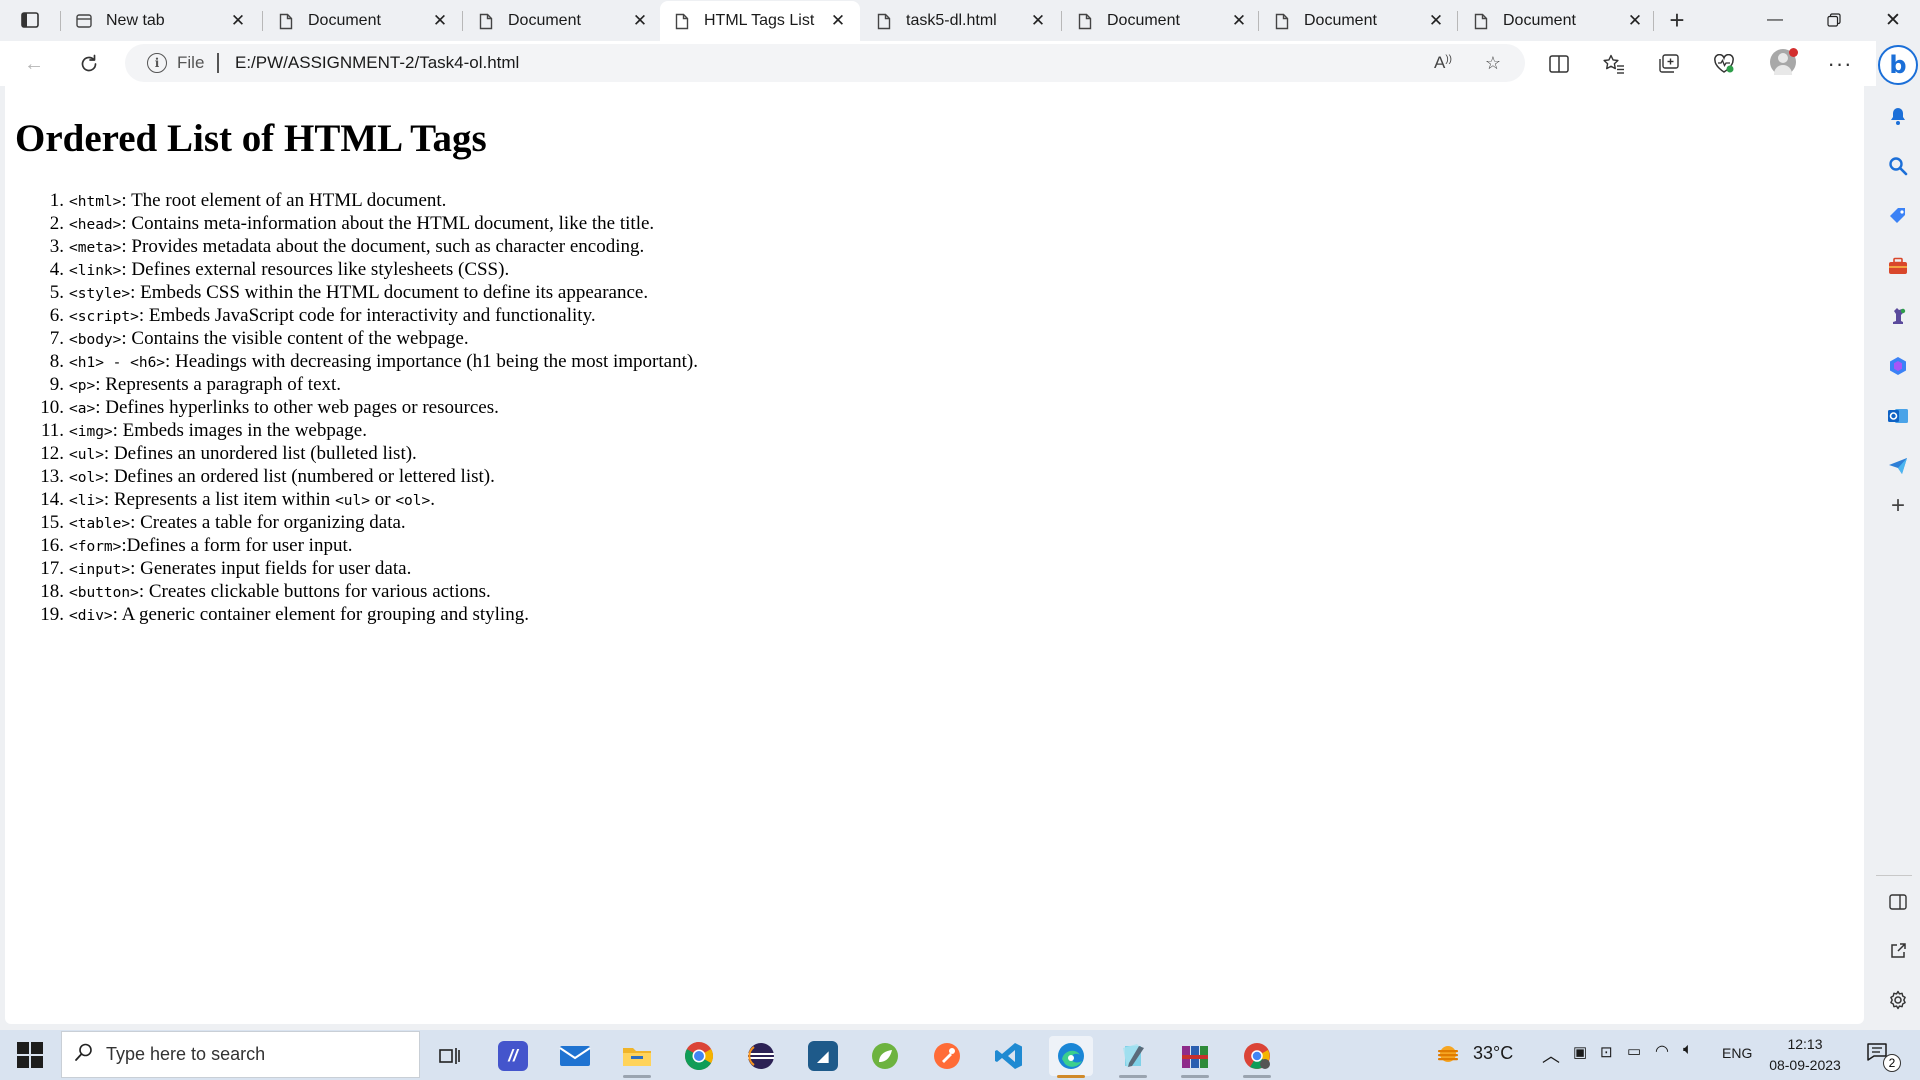  Describe the element at coordinates (161, 21) in the screenshot. I see `tab-new-tab: New tab ✕` at that location.